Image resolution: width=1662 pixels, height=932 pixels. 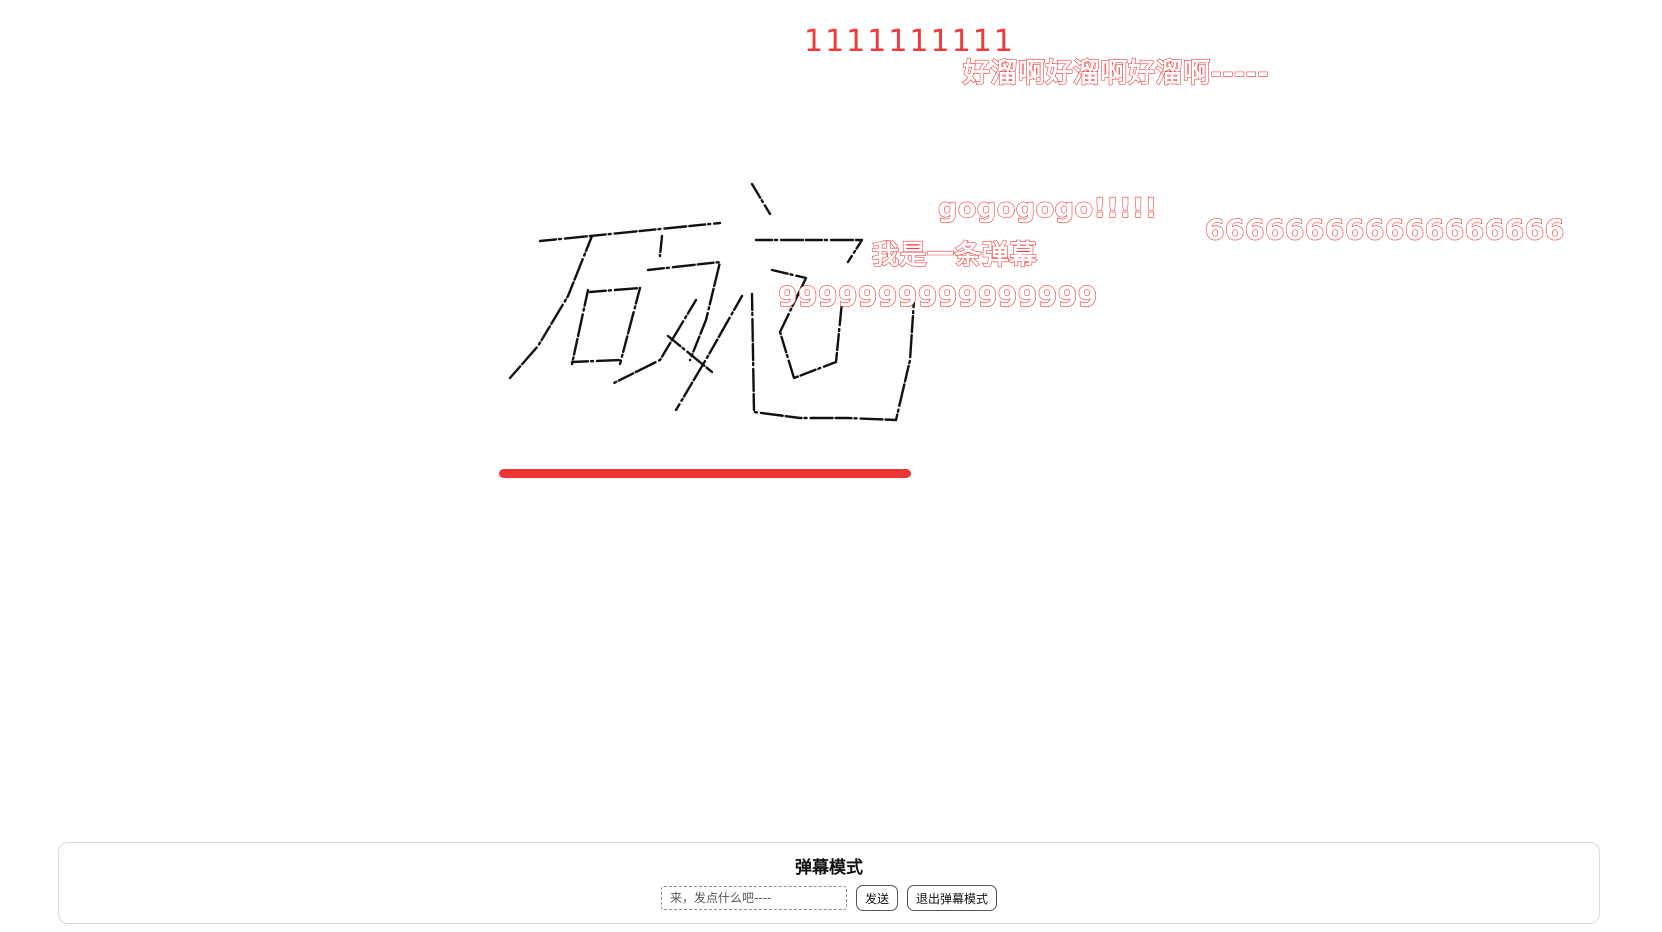 What do you see at coordinates (952, 898) in the screenshot?
I see `exit-danmaku-mode-button: 退出弹幕模式` at bounding box center [952, 898].